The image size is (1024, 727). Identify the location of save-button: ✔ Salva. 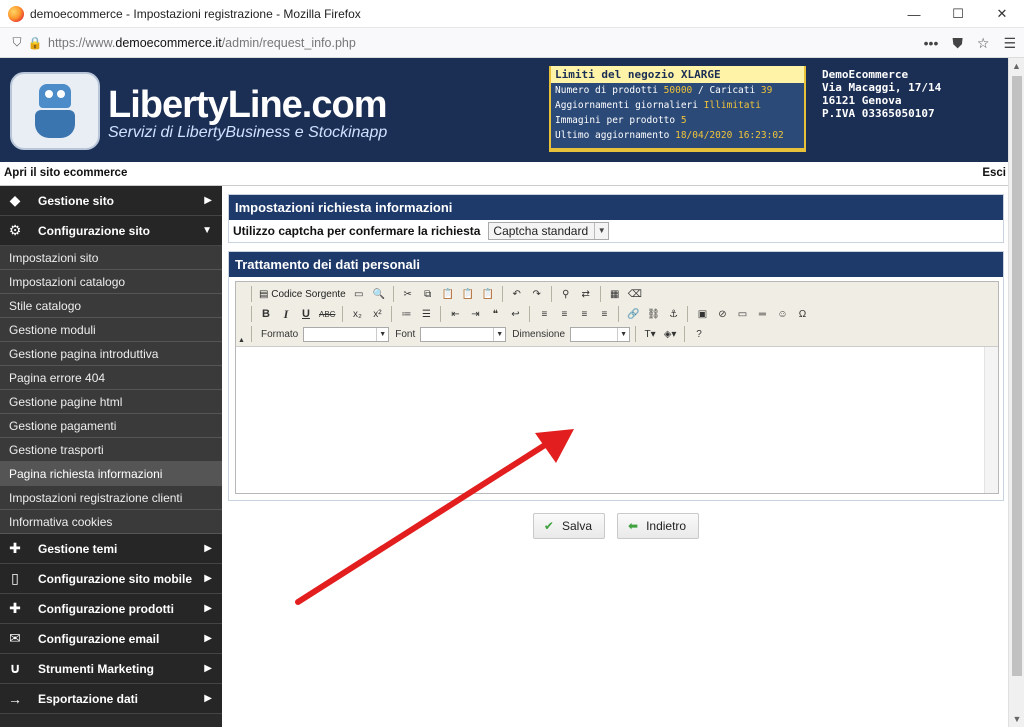
(568, 526).